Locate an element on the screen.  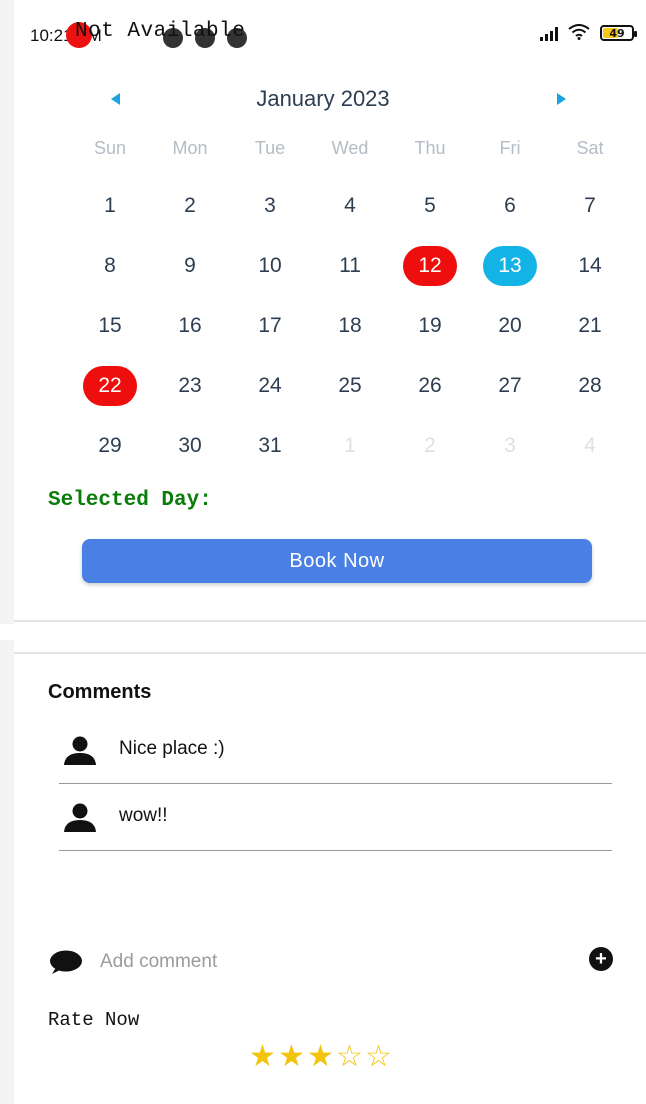
calendar-day-unavailable: 12 is located at coordinates (430, 266).